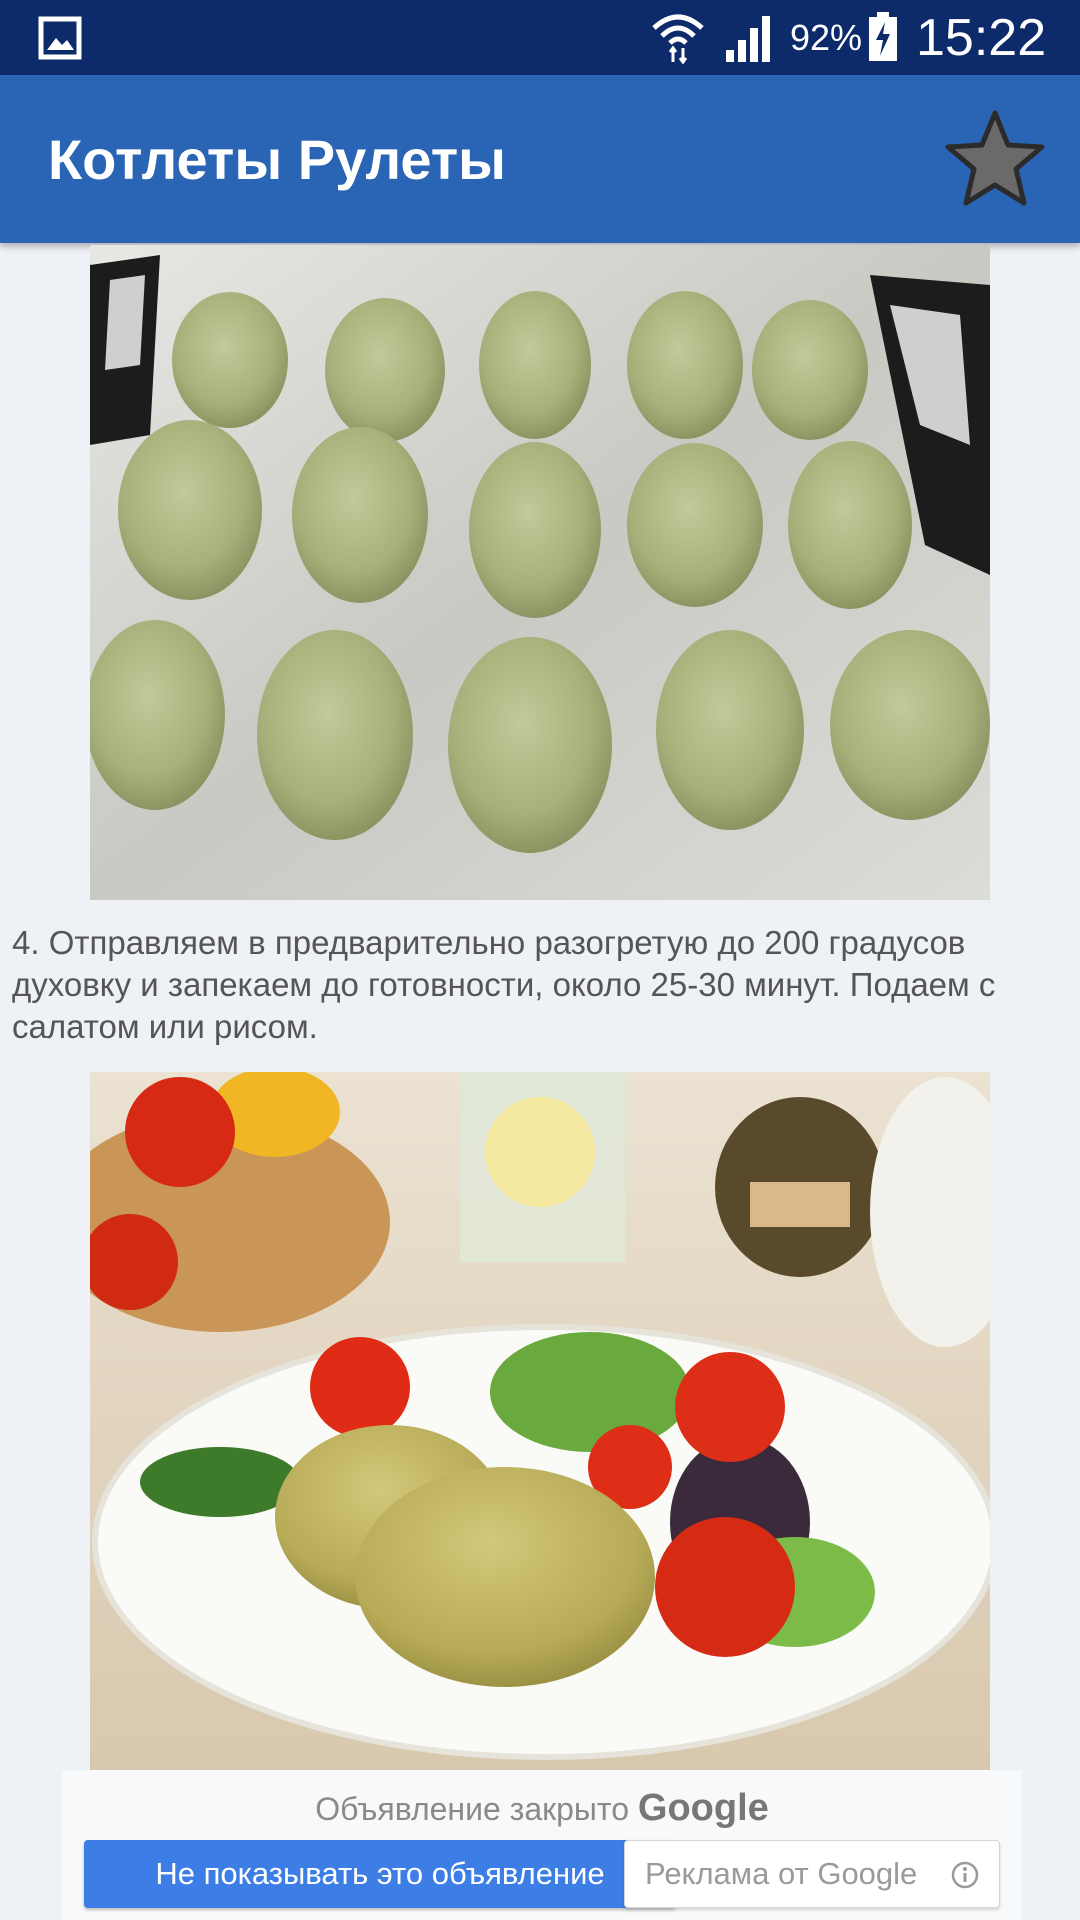 The image size is (1080, 1920). What do you see at coordinates (60, 38) in the screenshot?
I see `gallery-icon` at bounding box center [60, 38].